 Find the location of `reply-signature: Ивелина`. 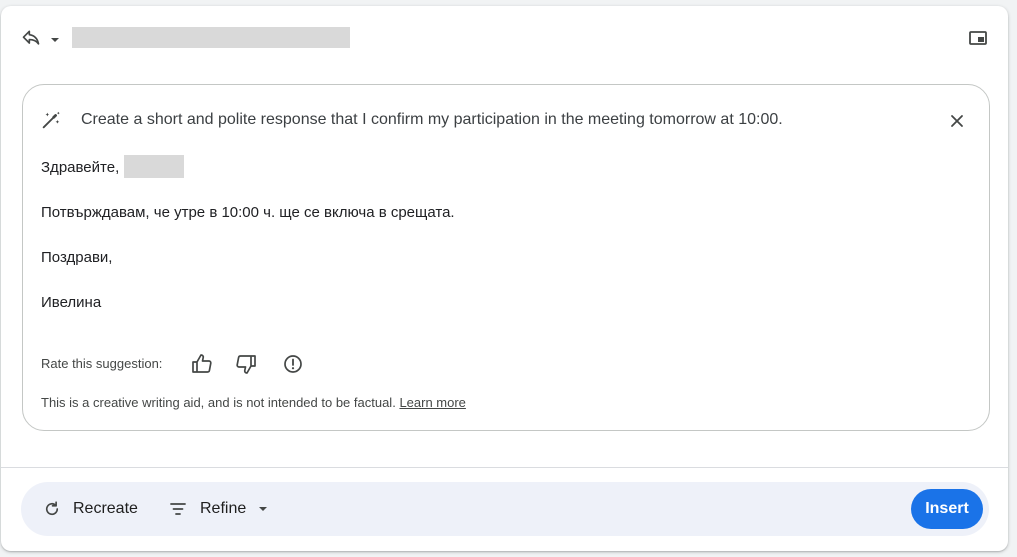

reply-signature: Ивелина is located at coordinates (71, 302).